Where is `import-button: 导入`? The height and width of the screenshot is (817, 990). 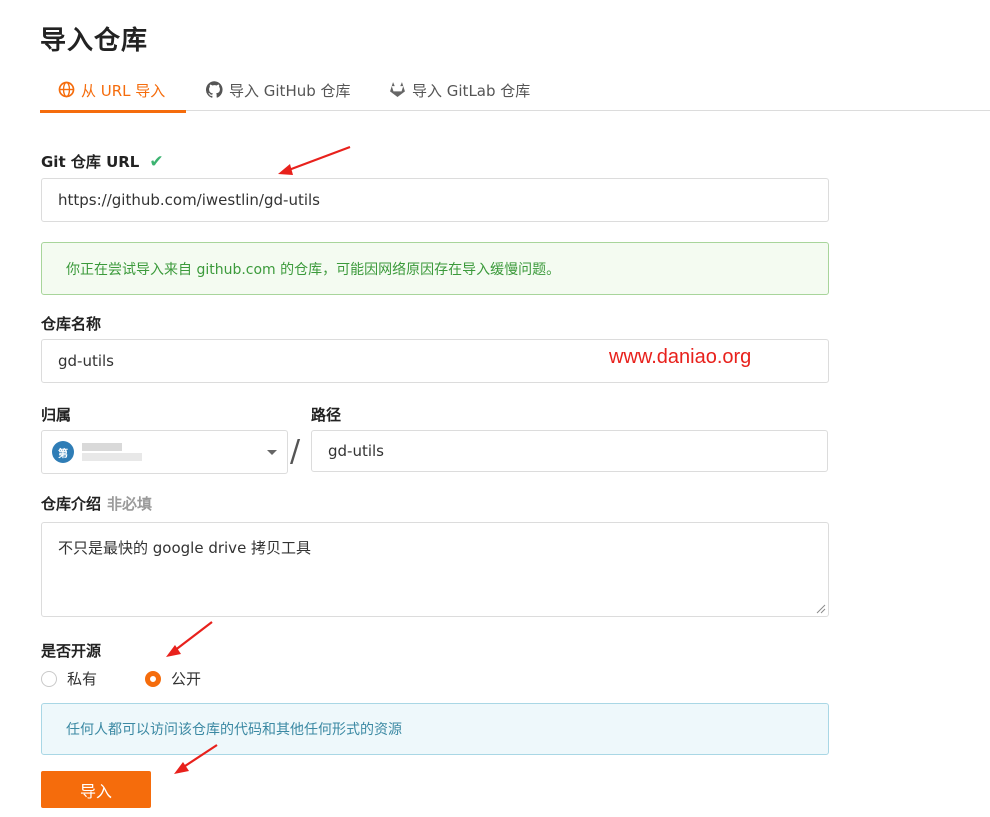
import-button: 导入 is located at coordinates (96, 789).